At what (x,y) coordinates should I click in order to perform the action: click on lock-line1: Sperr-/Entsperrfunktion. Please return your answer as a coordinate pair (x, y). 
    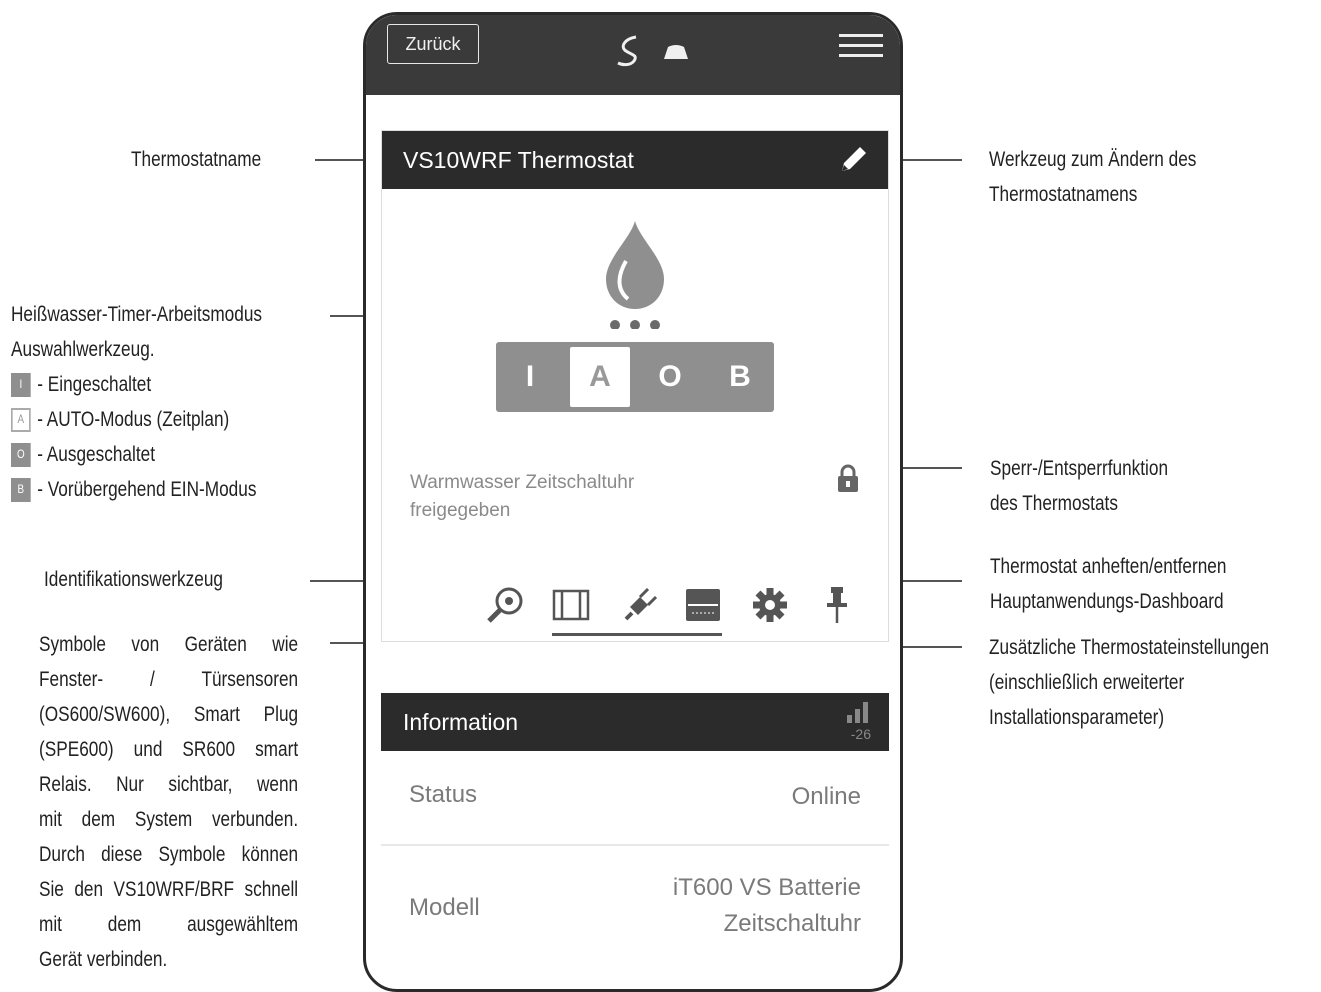
    Looking at the image, I should click on (1079, 468).